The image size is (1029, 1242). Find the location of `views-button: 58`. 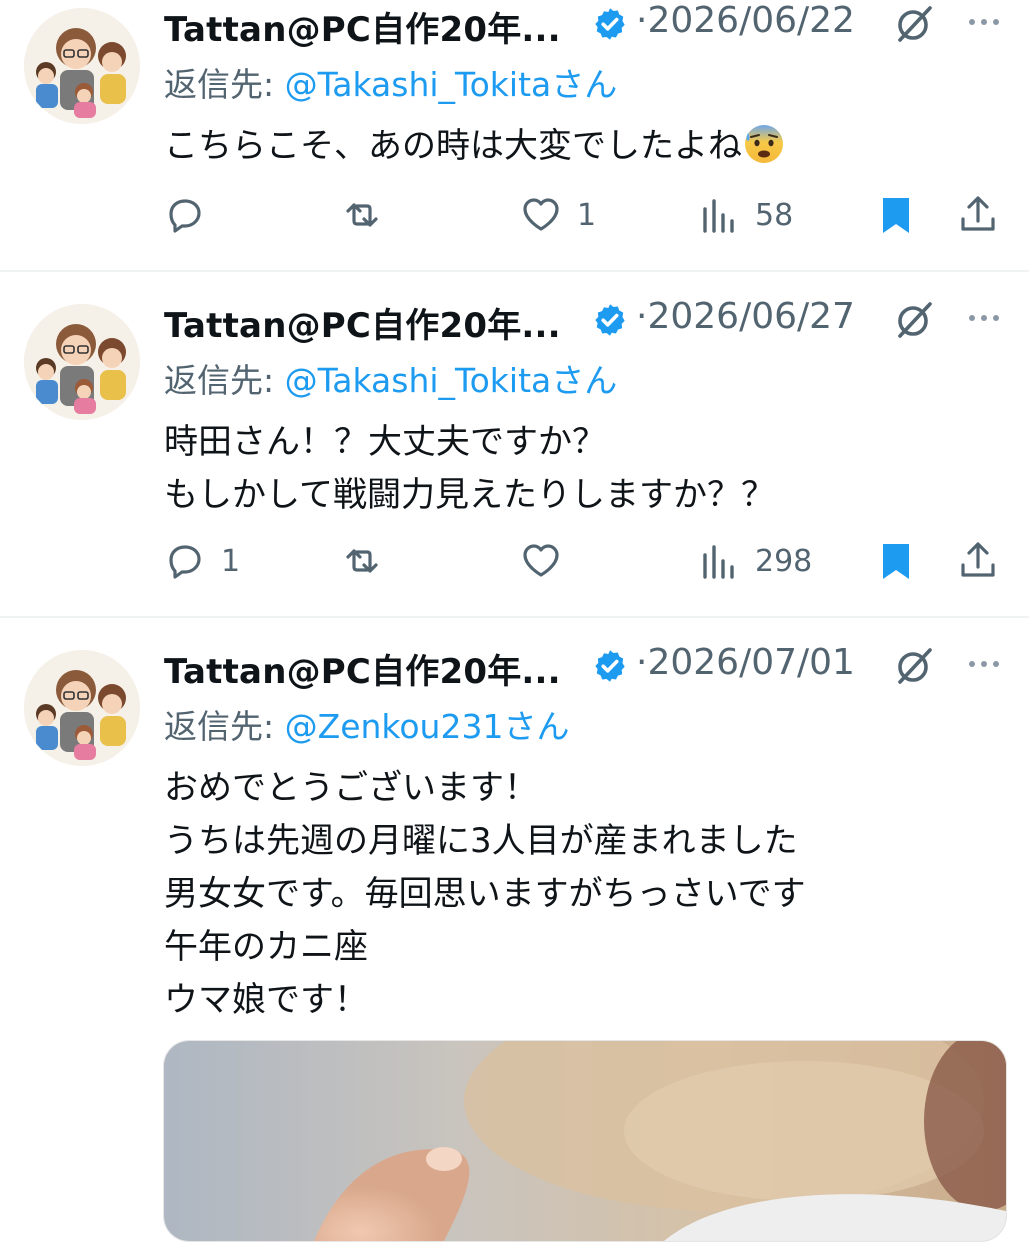

views-button: 58 is located at coordinates (745, 215).